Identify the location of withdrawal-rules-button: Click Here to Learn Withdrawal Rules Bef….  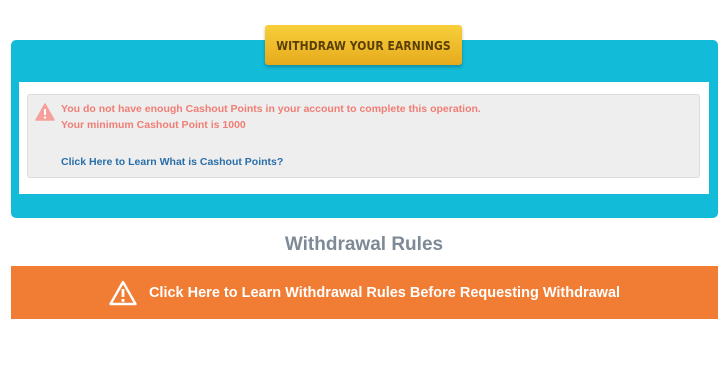
(364, 292).